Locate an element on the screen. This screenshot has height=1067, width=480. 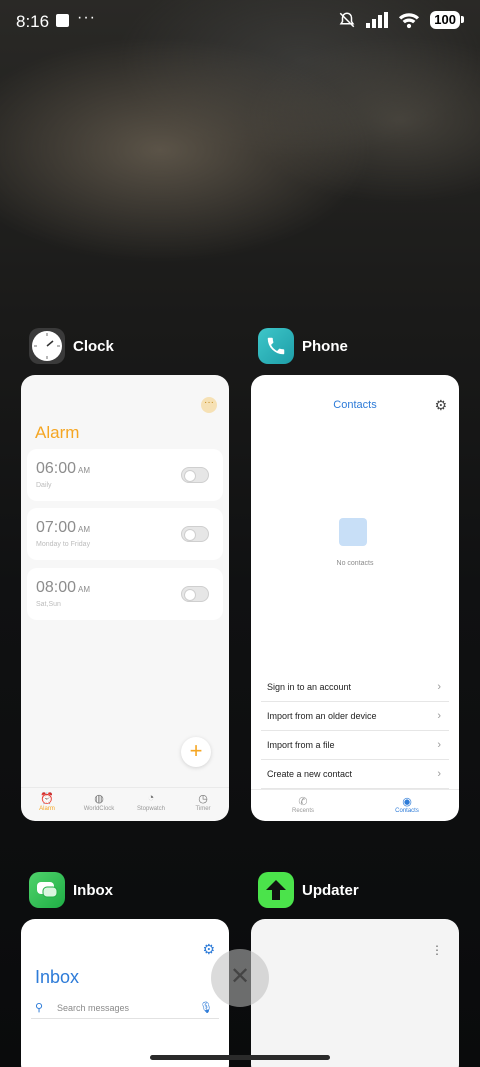
bottom-tab-bar: ⏰ Alarm ◍ WorldClock ◔ Stopwatch ◷ Timer is located at coordinates (125, 804).